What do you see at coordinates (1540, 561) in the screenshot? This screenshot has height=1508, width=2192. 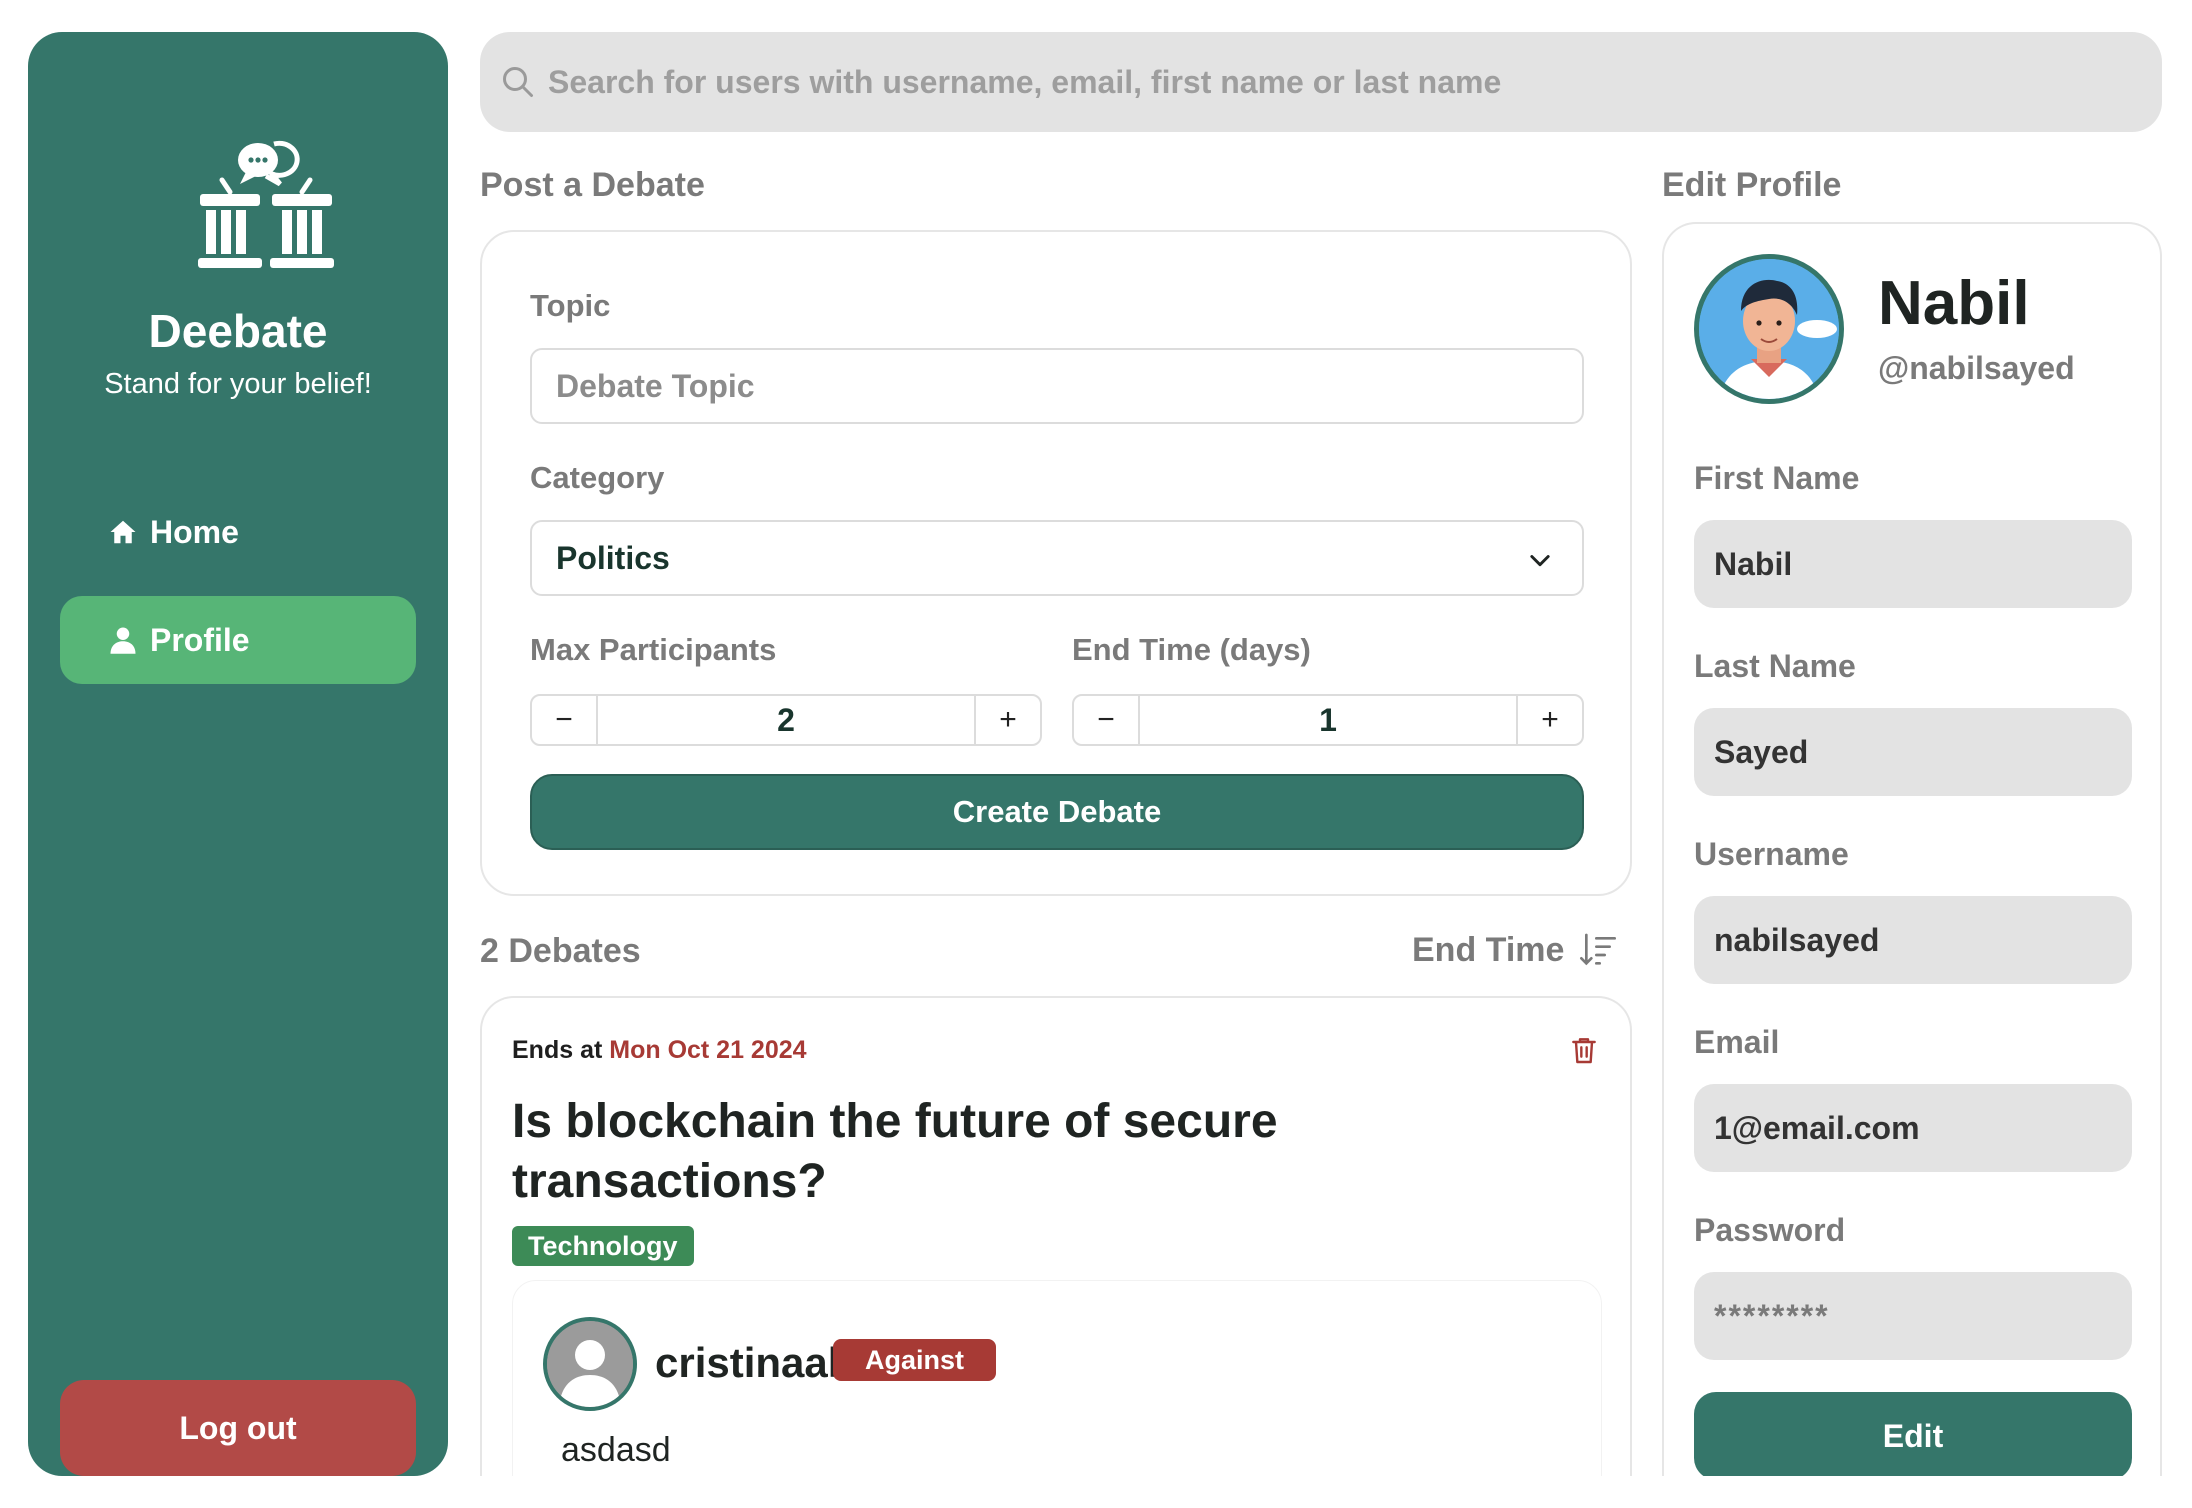 I see `chevron-down-icon` at bounding box center [1540, 561].